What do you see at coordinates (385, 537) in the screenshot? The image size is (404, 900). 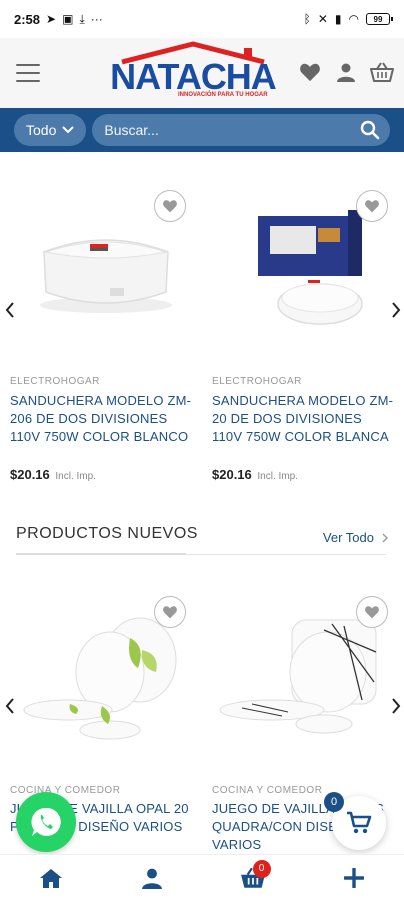 I see `chevron-right-icon` at bounding box center [385, 537].